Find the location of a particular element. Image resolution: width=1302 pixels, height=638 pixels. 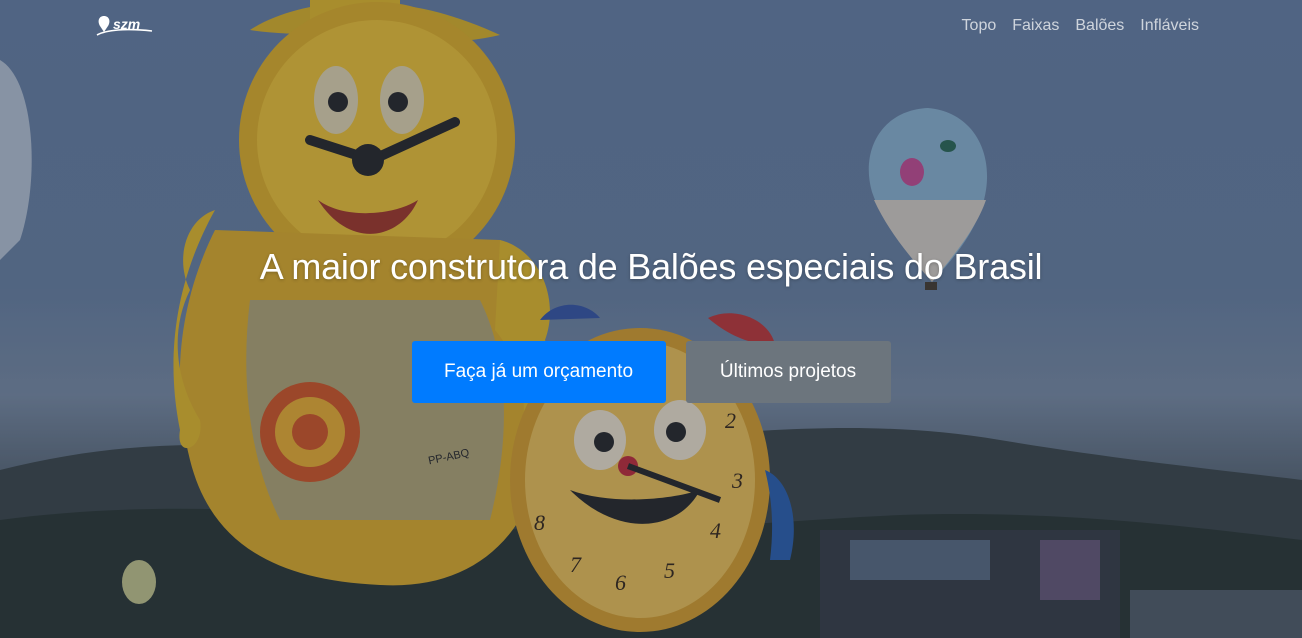

request-quote-button: Faça já um orçamento is located at coordinates (538, 372).